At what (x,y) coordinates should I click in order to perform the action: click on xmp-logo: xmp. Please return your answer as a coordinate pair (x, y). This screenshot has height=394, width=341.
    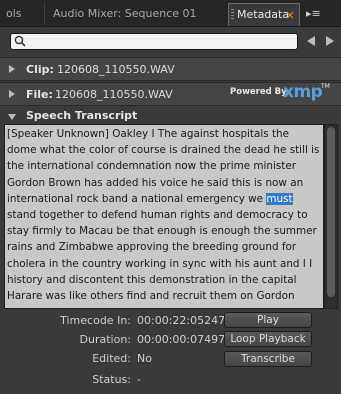
    Looking at the image, I should click on (303, 92).